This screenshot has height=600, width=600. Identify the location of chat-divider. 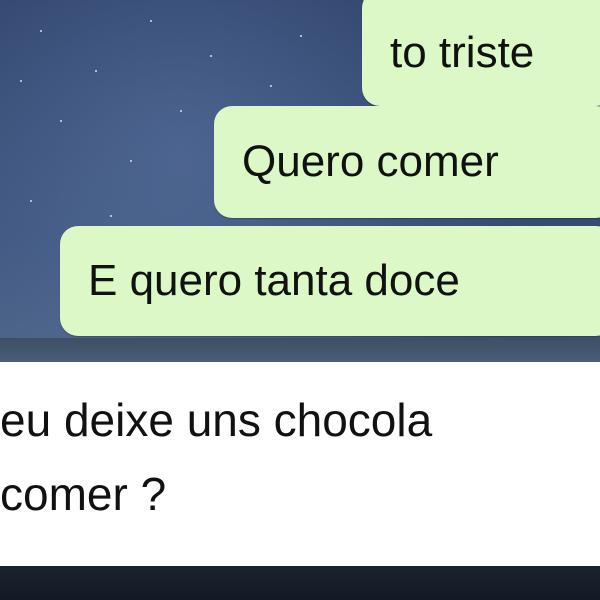
(300, 351).